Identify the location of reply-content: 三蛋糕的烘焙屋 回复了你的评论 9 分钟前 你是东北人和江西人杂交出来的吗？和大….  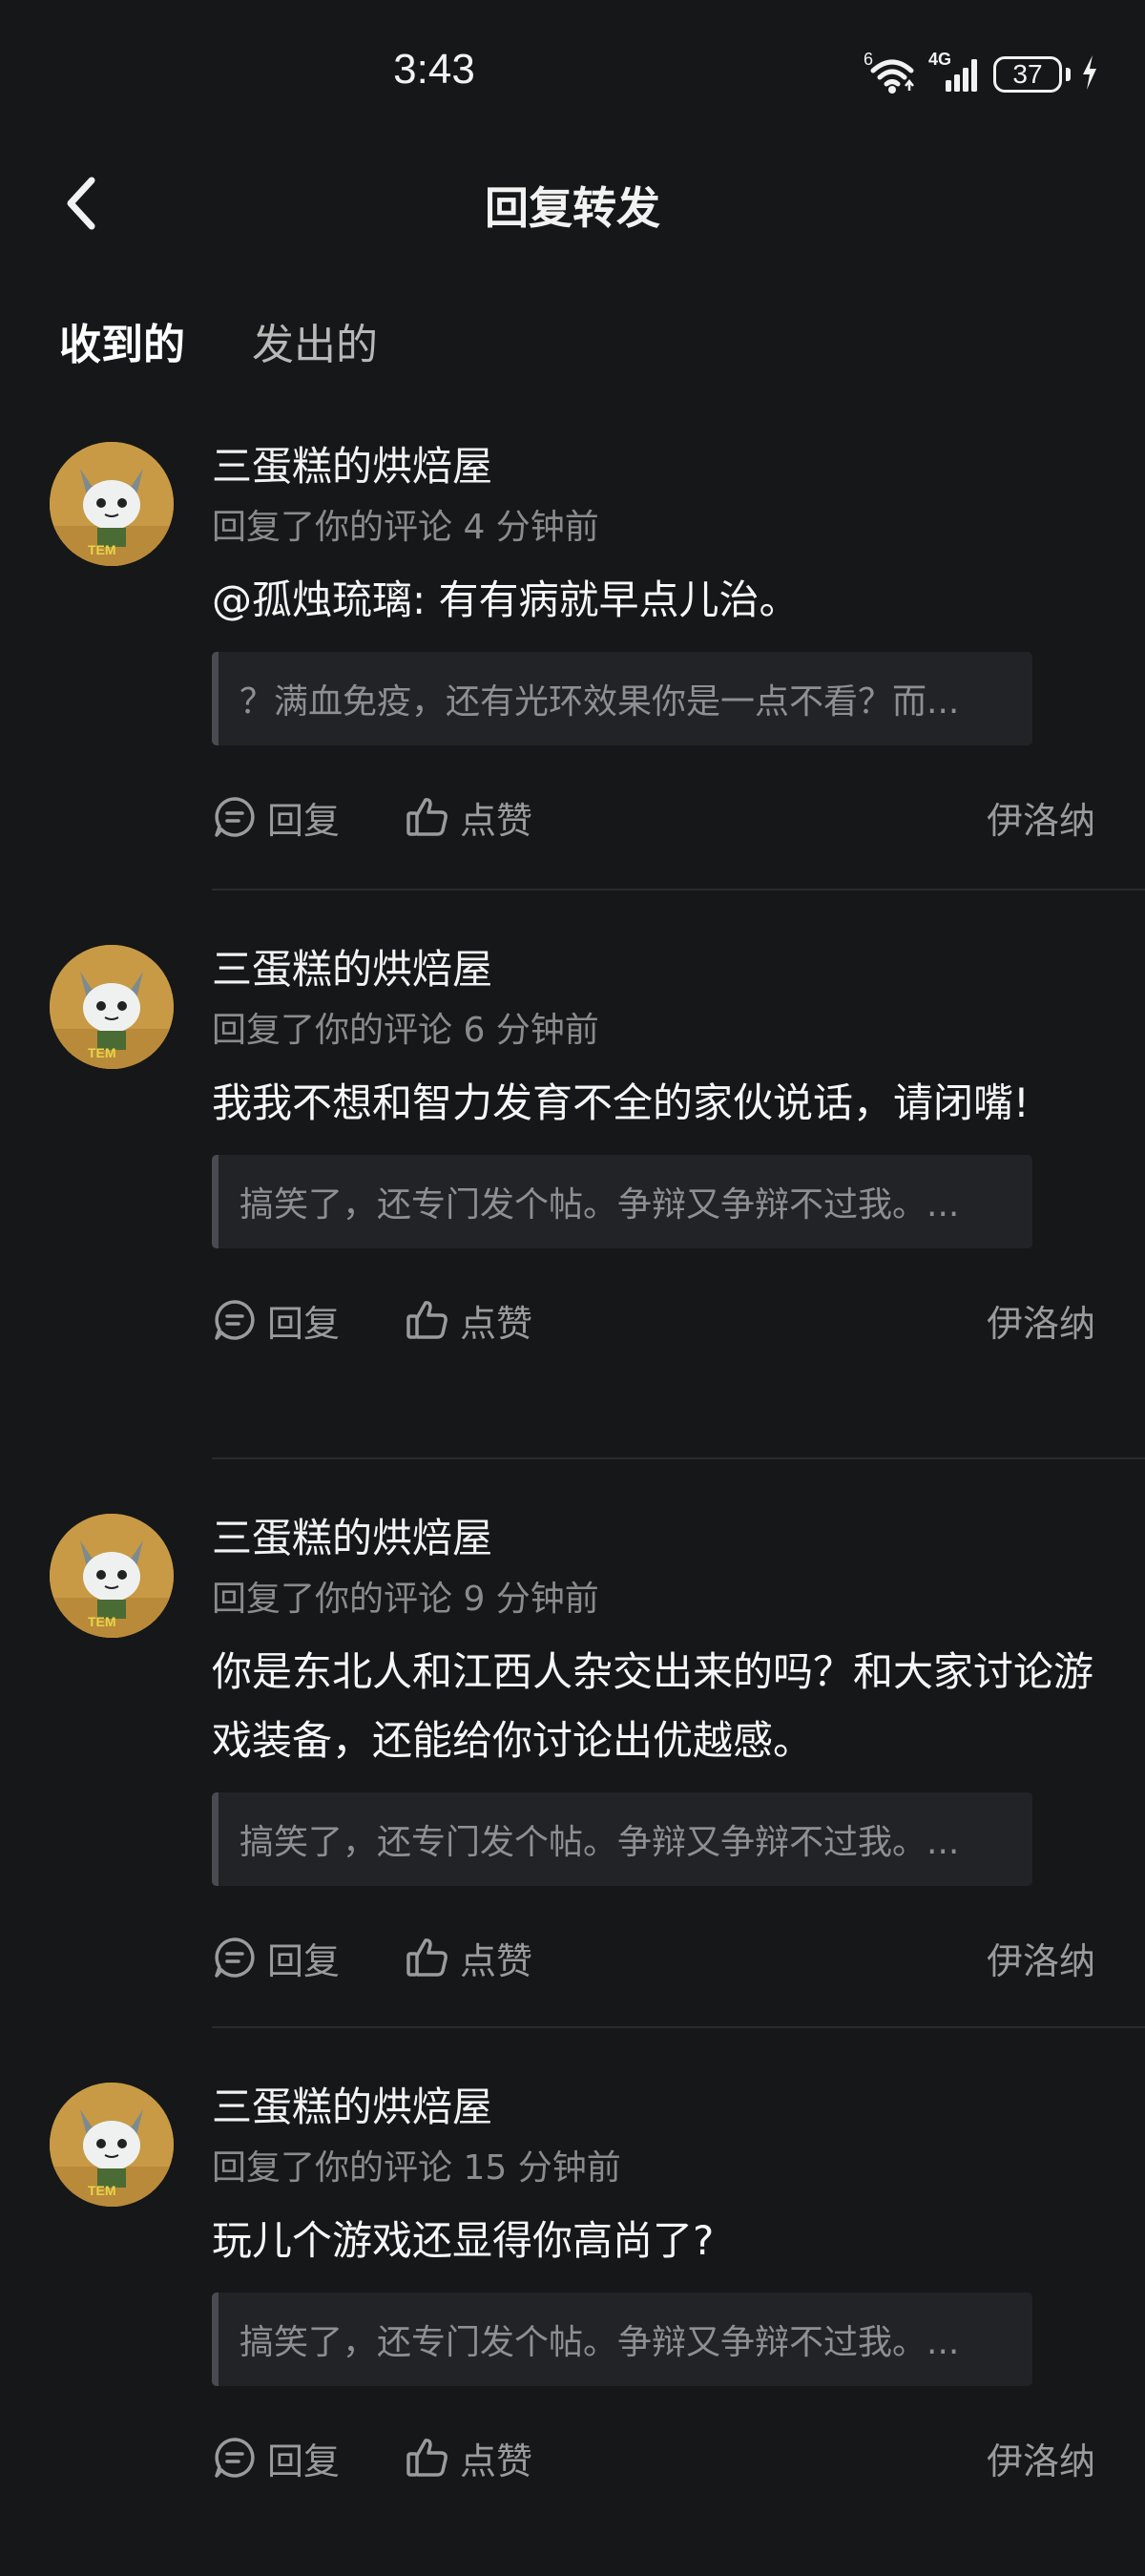
(653, 1748).